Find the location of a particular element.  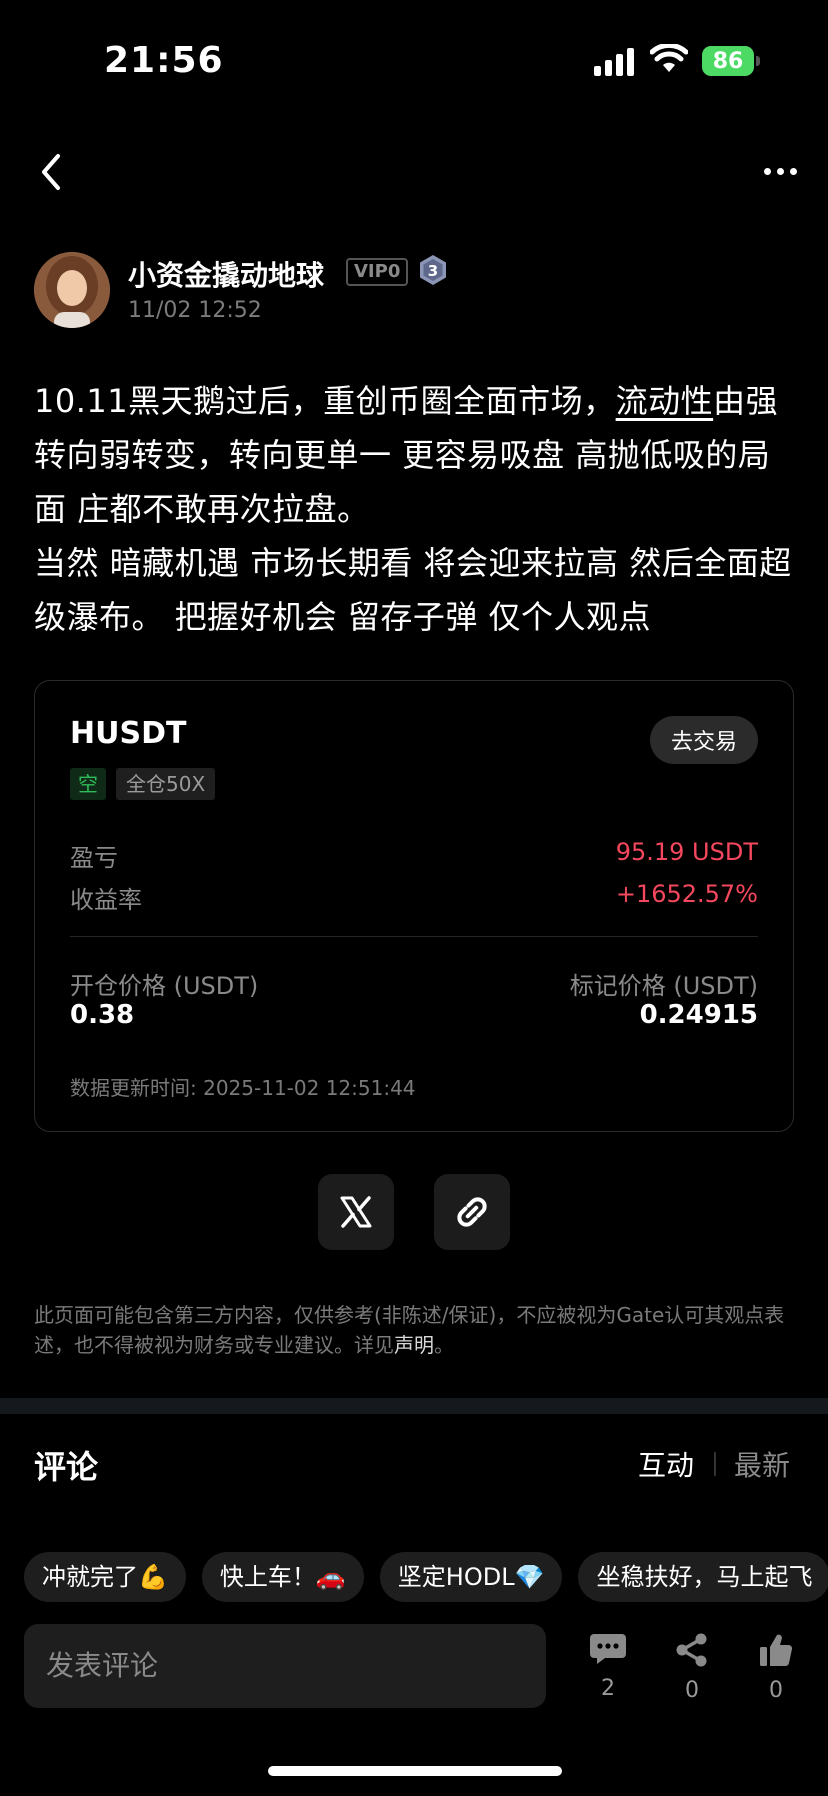

link-icon is located at coordinates (472, 1212).